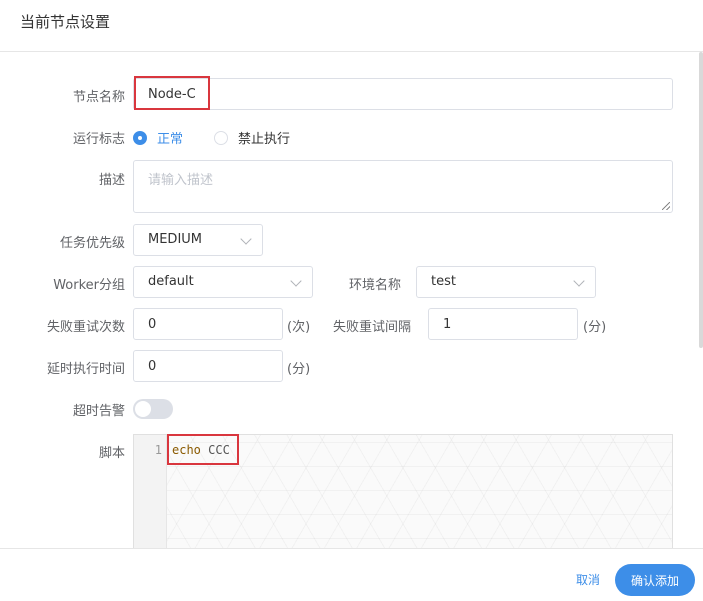  I want to click on radio-label-disabled: 禁止执行, so click(264, 139).